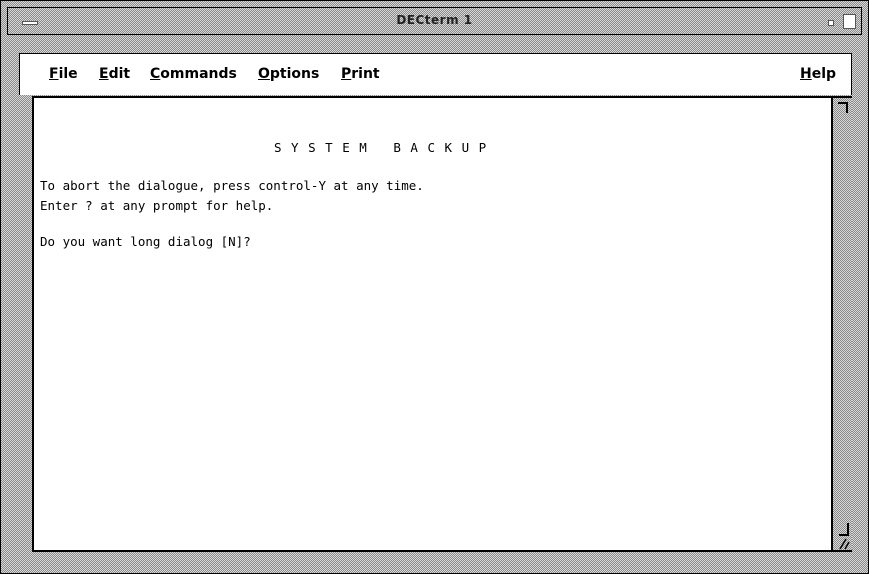  What do you see at coordinates (145, 241) in the screenshot?
I see `terminal-prompt-line: Do you want long dialog [N]?` at bounding box center [145, 241].